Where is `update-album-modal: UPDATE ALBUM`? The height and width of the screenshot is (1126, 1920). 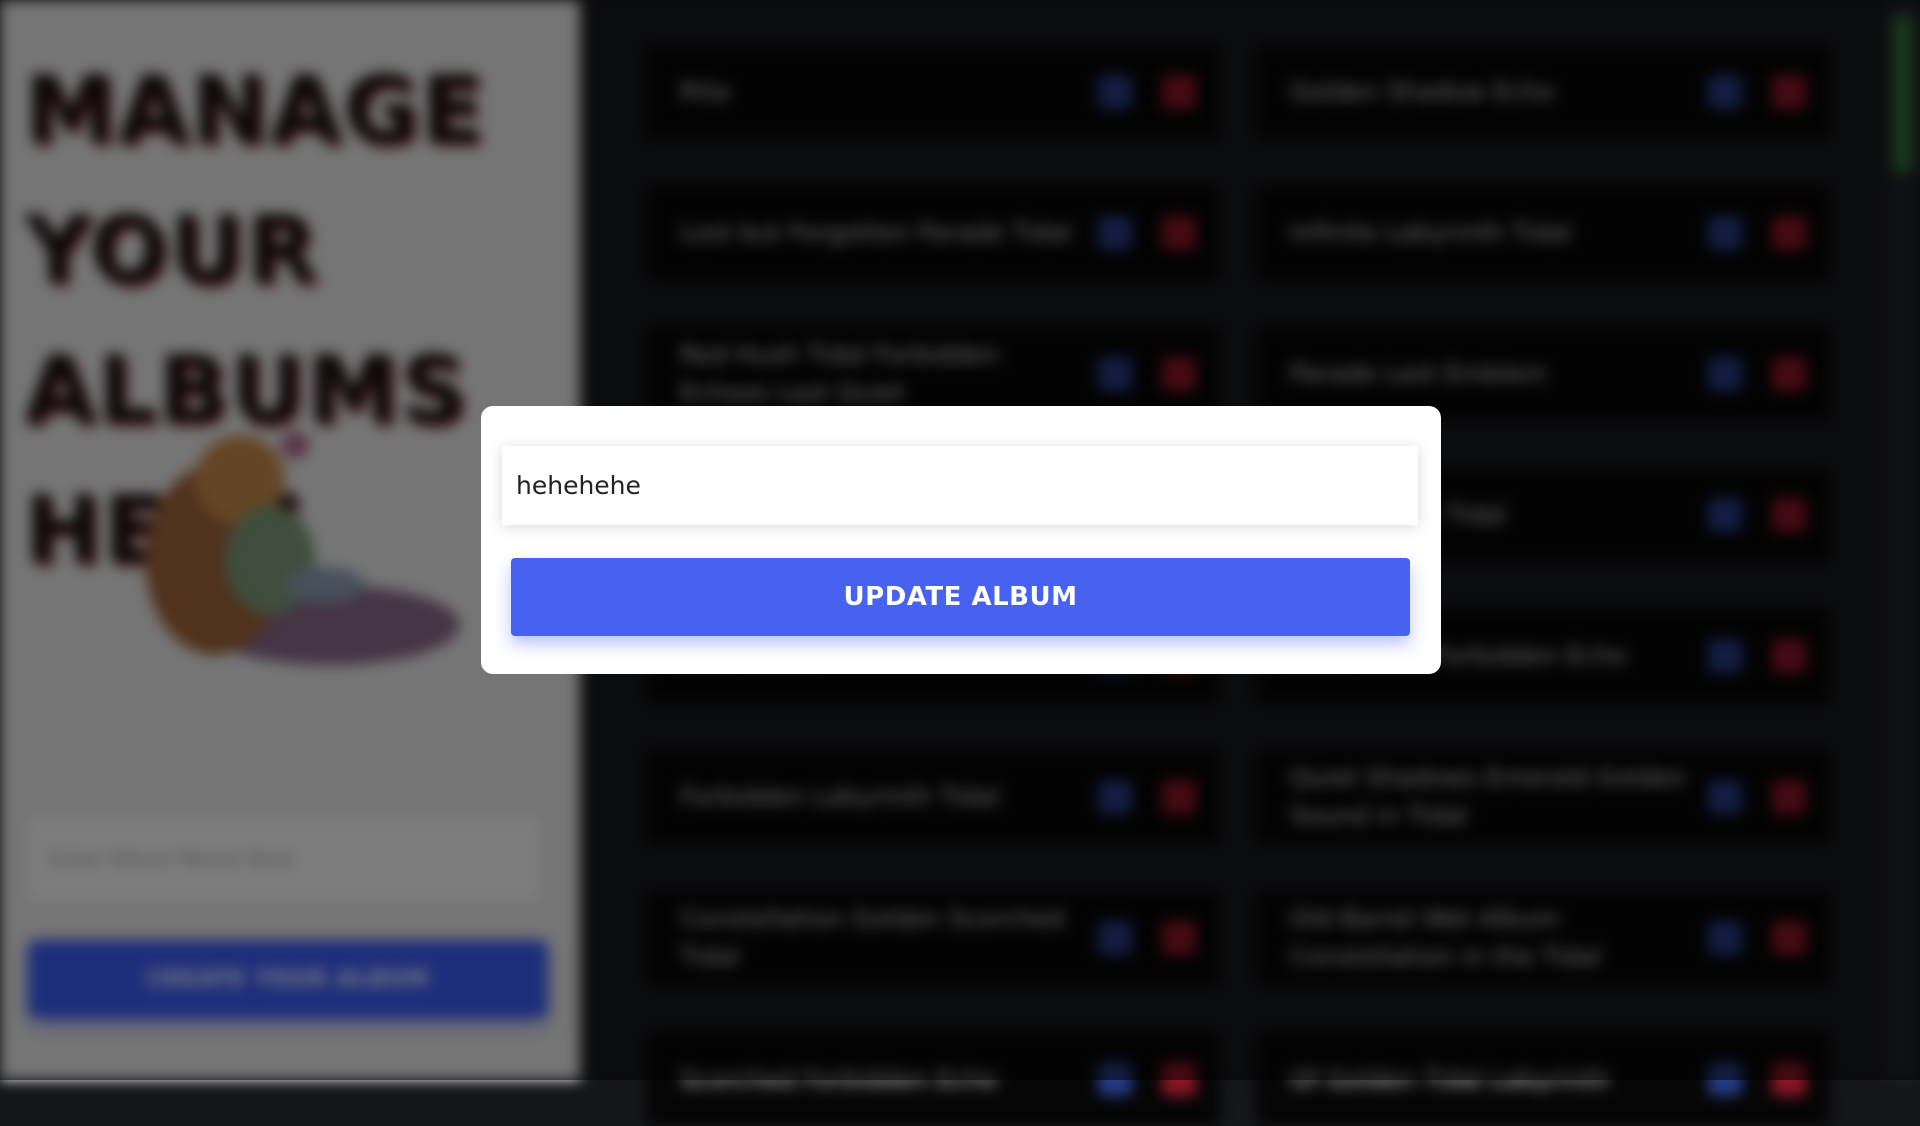
update-album-modal: UPDATE ALBUM is located at coordinates (961, 540).